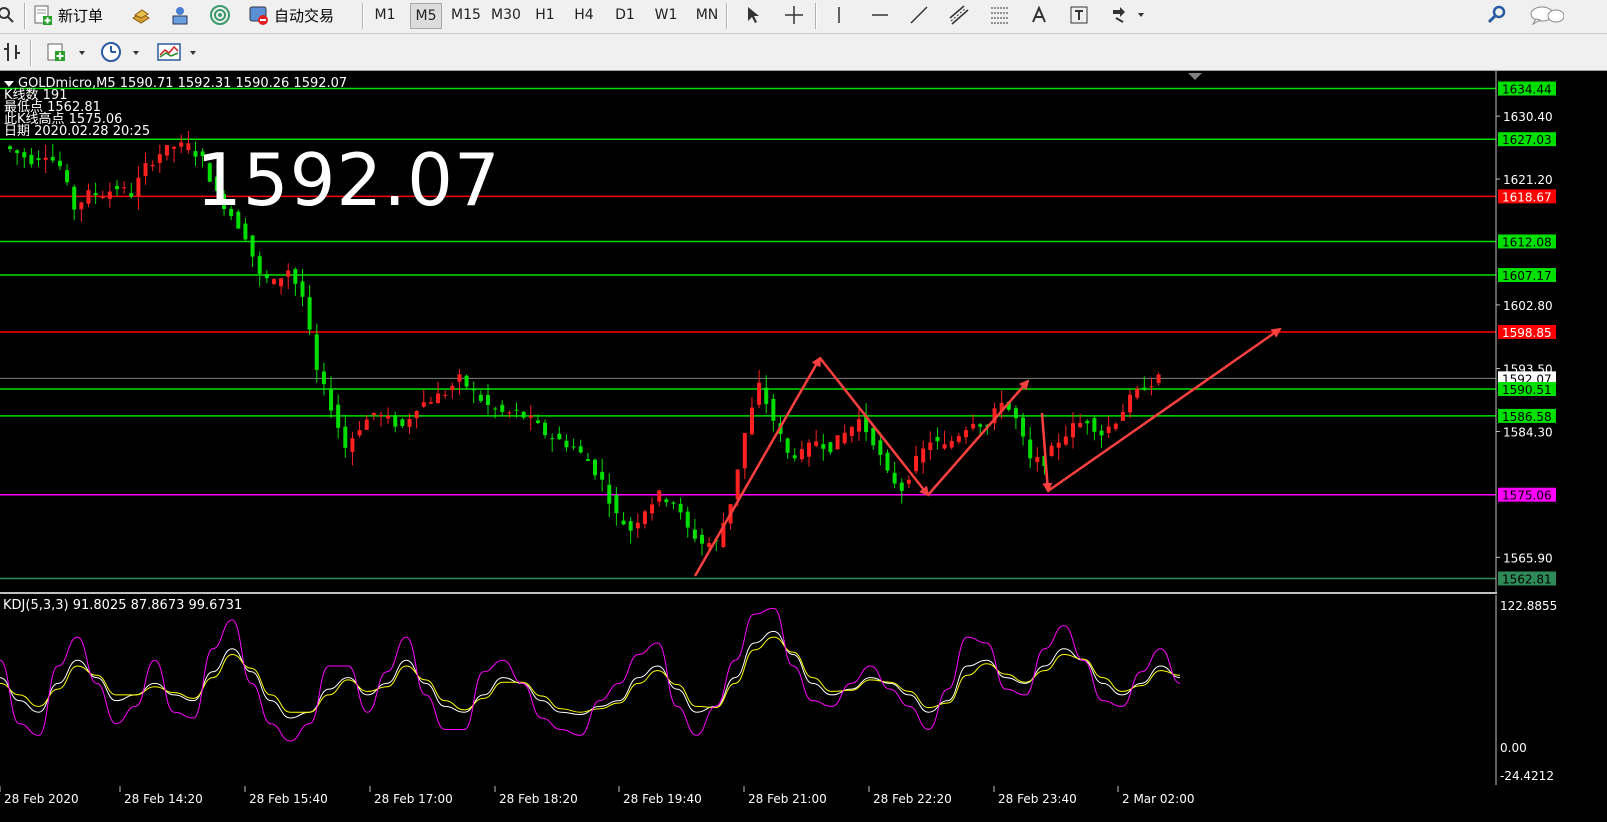 The width and height of the screenshot is (1607, 822). Describe the element at coordinates (545, 15) in the screenshot. I see `timeframe-h1-button: H1` at that location.